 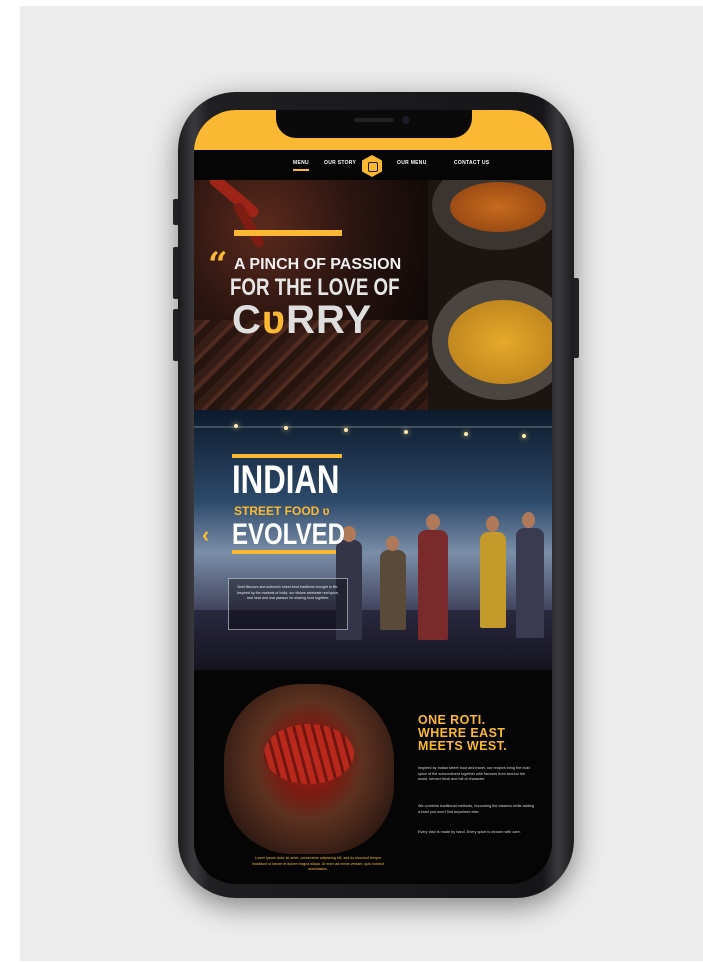 I want to click on heading-line: MEETS WEST., so click(x=463, y=746).